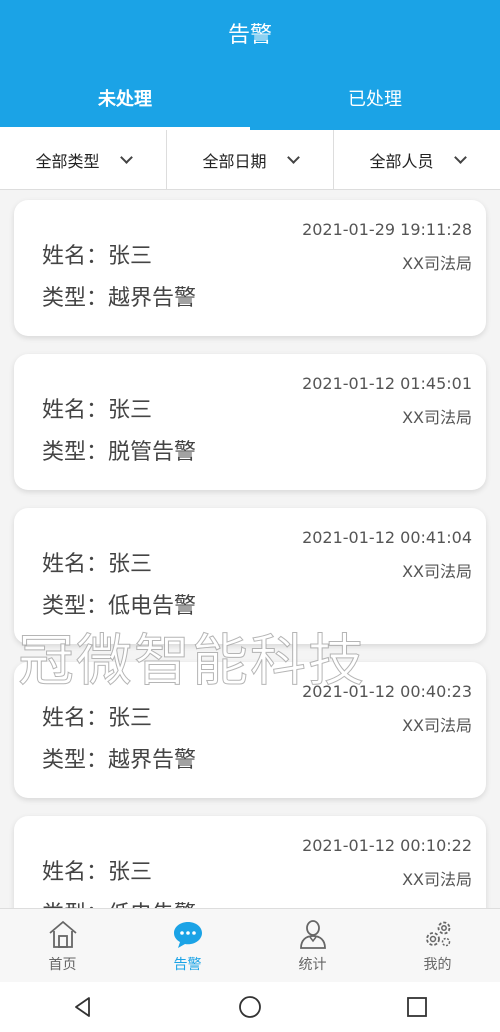 This screenshot has width=500, height=1032. What do you see at coordinates (437, 934) in the screenshot?
I see `gears-icon` at bounding box center [437, 934].